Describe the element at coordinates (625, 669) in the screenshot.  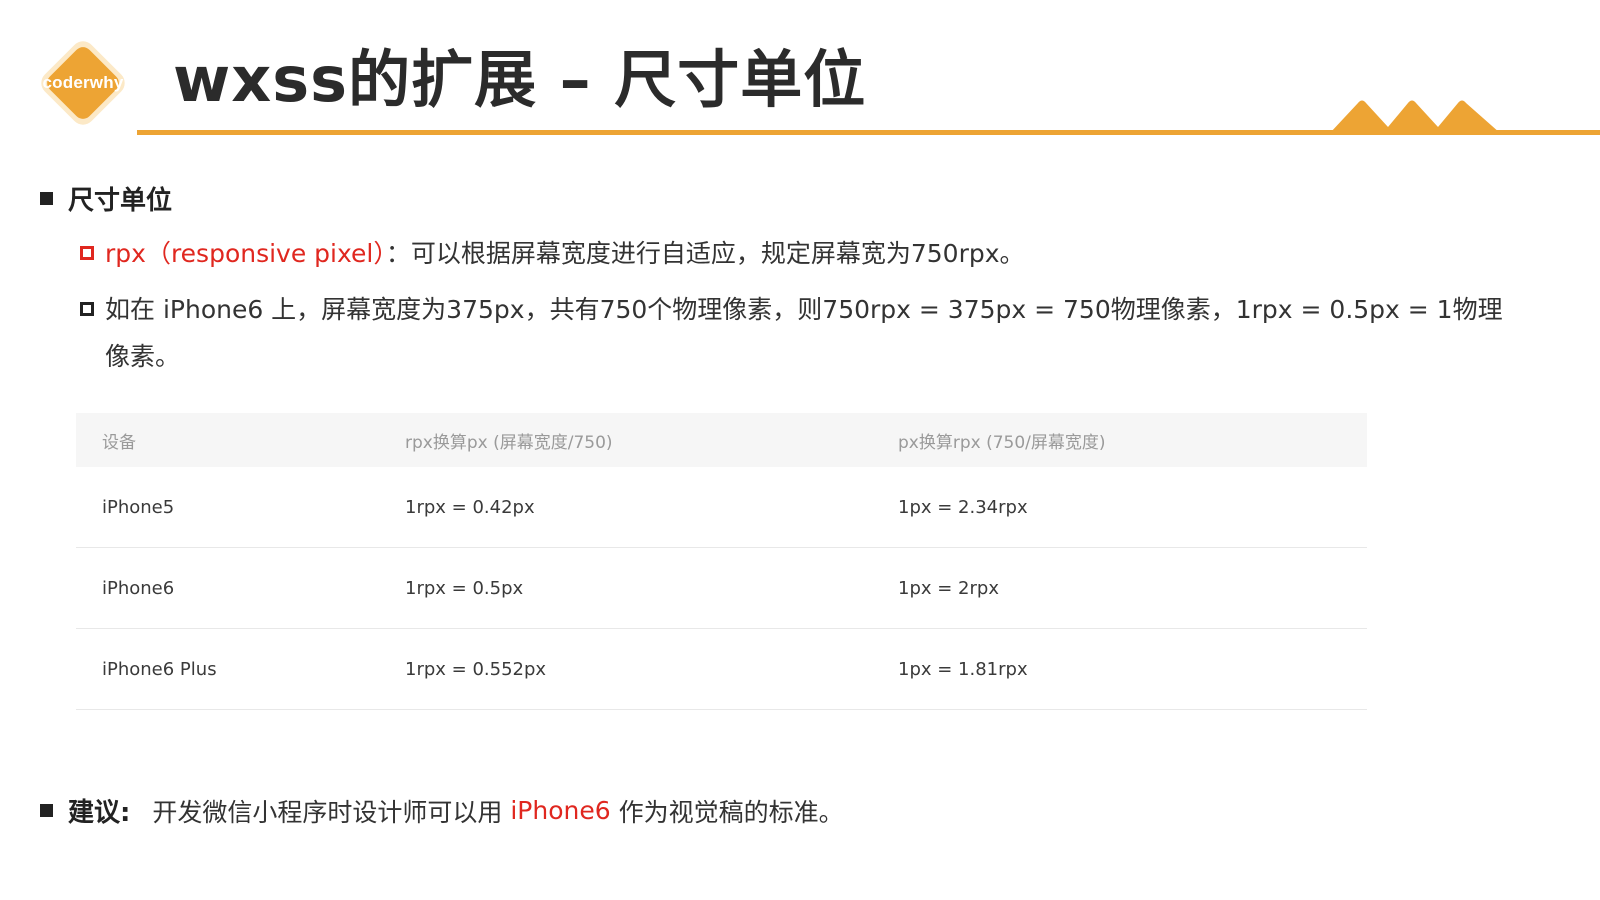
I see `cell-rpx-to-px: 1rpx = 0.552px` at that location.